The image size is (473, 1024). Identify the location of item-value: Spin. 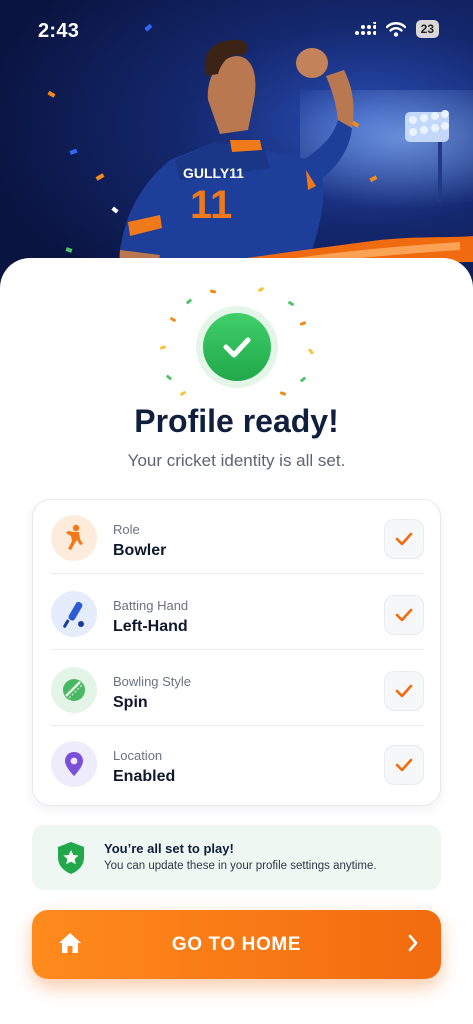
(130, 702).